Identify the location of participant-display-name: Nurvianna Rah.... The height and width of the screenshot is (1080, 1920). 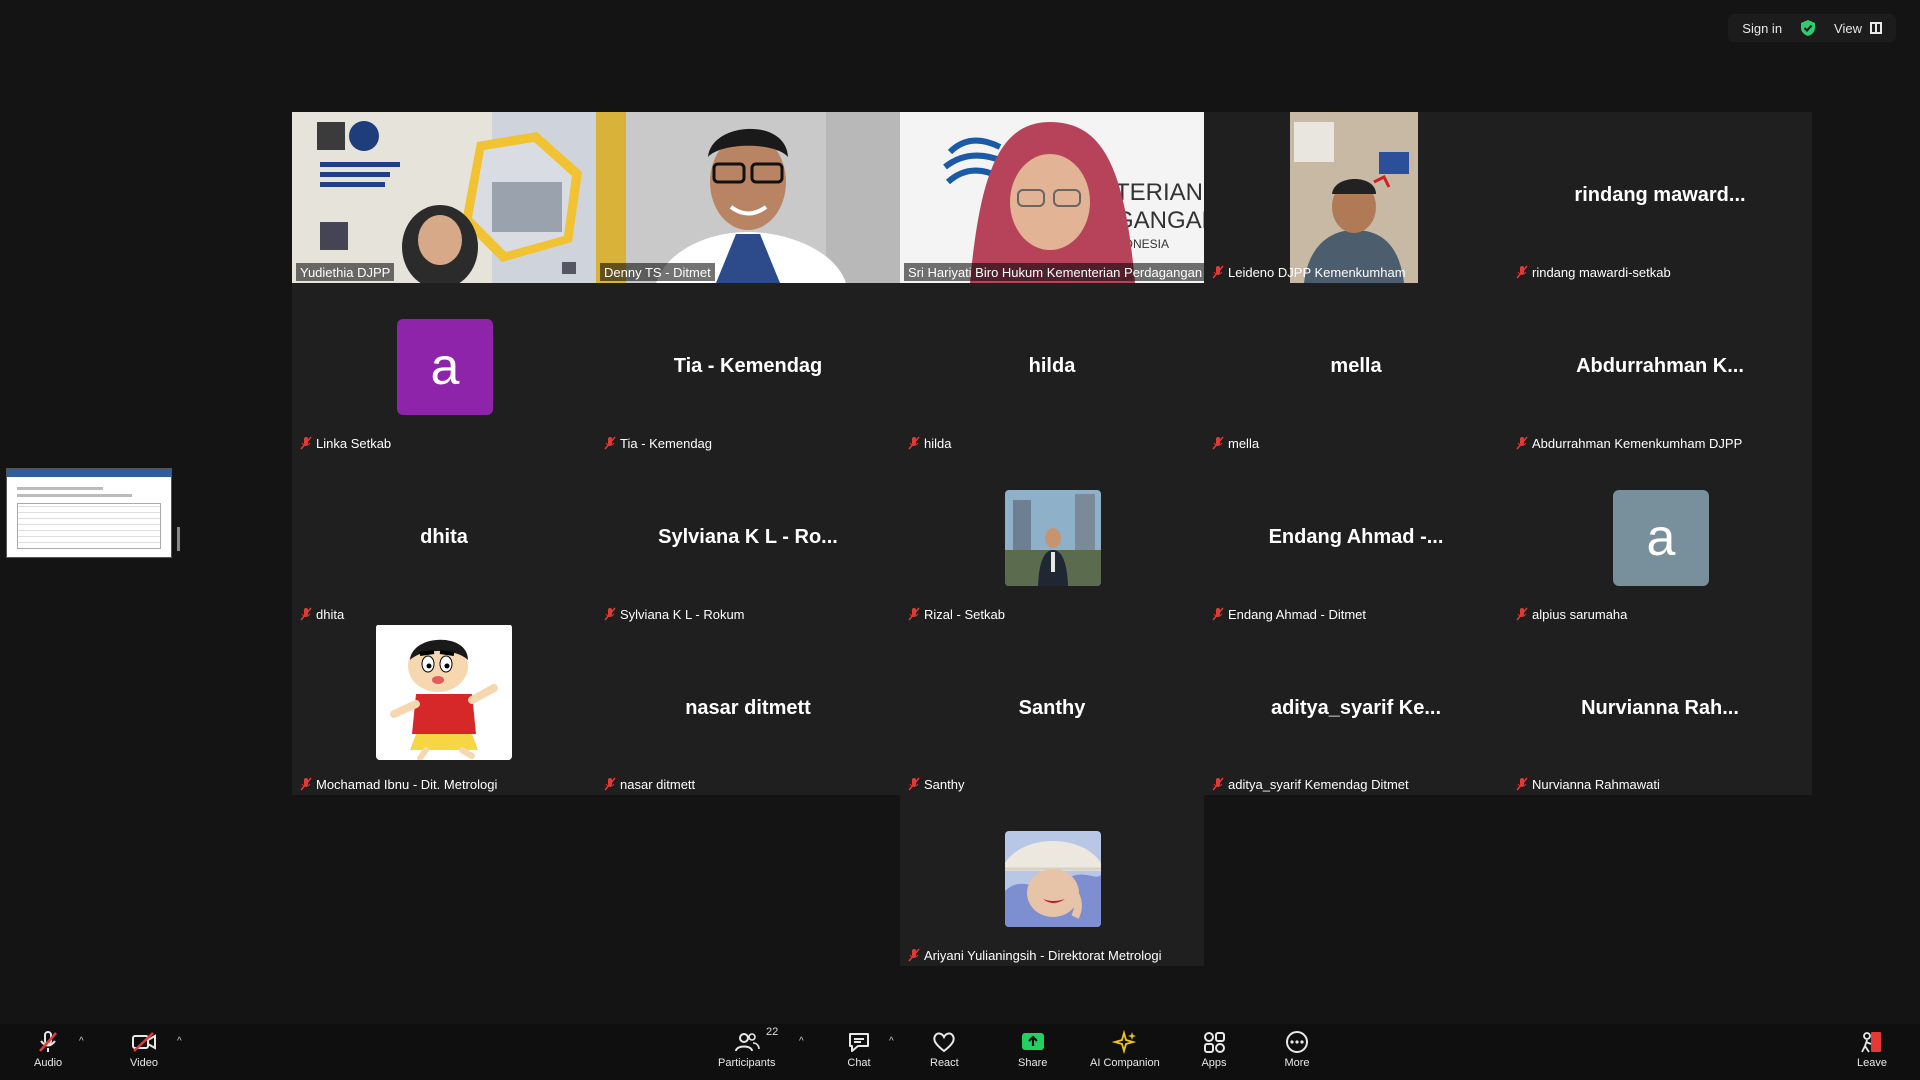
(1660, 708).